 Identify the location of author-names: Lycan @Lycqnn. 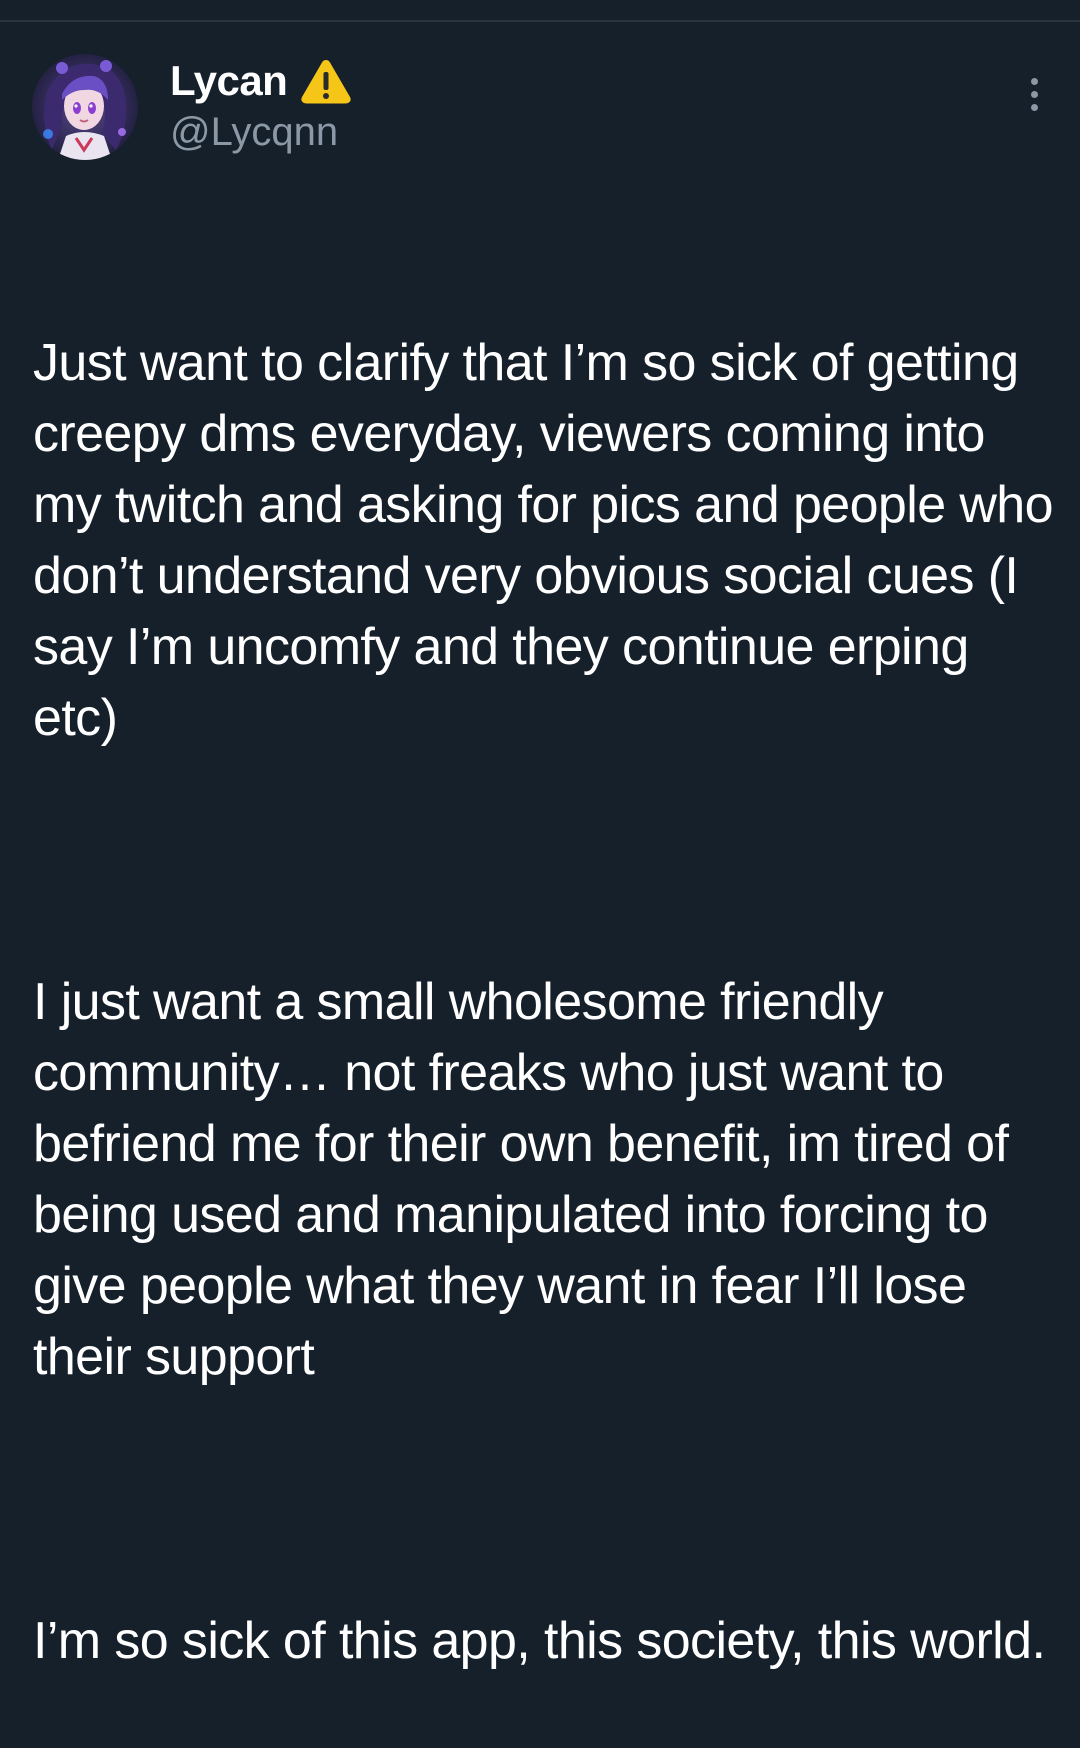
(261, 104).